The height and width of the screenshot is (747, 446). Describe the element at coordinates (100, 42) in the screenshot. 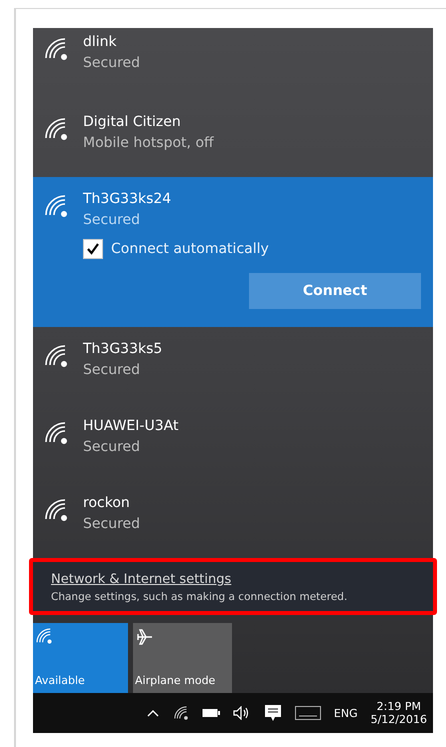

I see `network-name: dlink` at that location.